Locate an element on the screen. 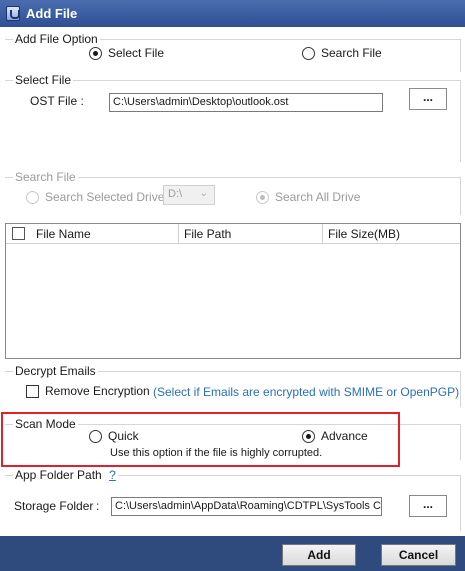  scan-mode-highlight-box is located at coordinates (200, 439).